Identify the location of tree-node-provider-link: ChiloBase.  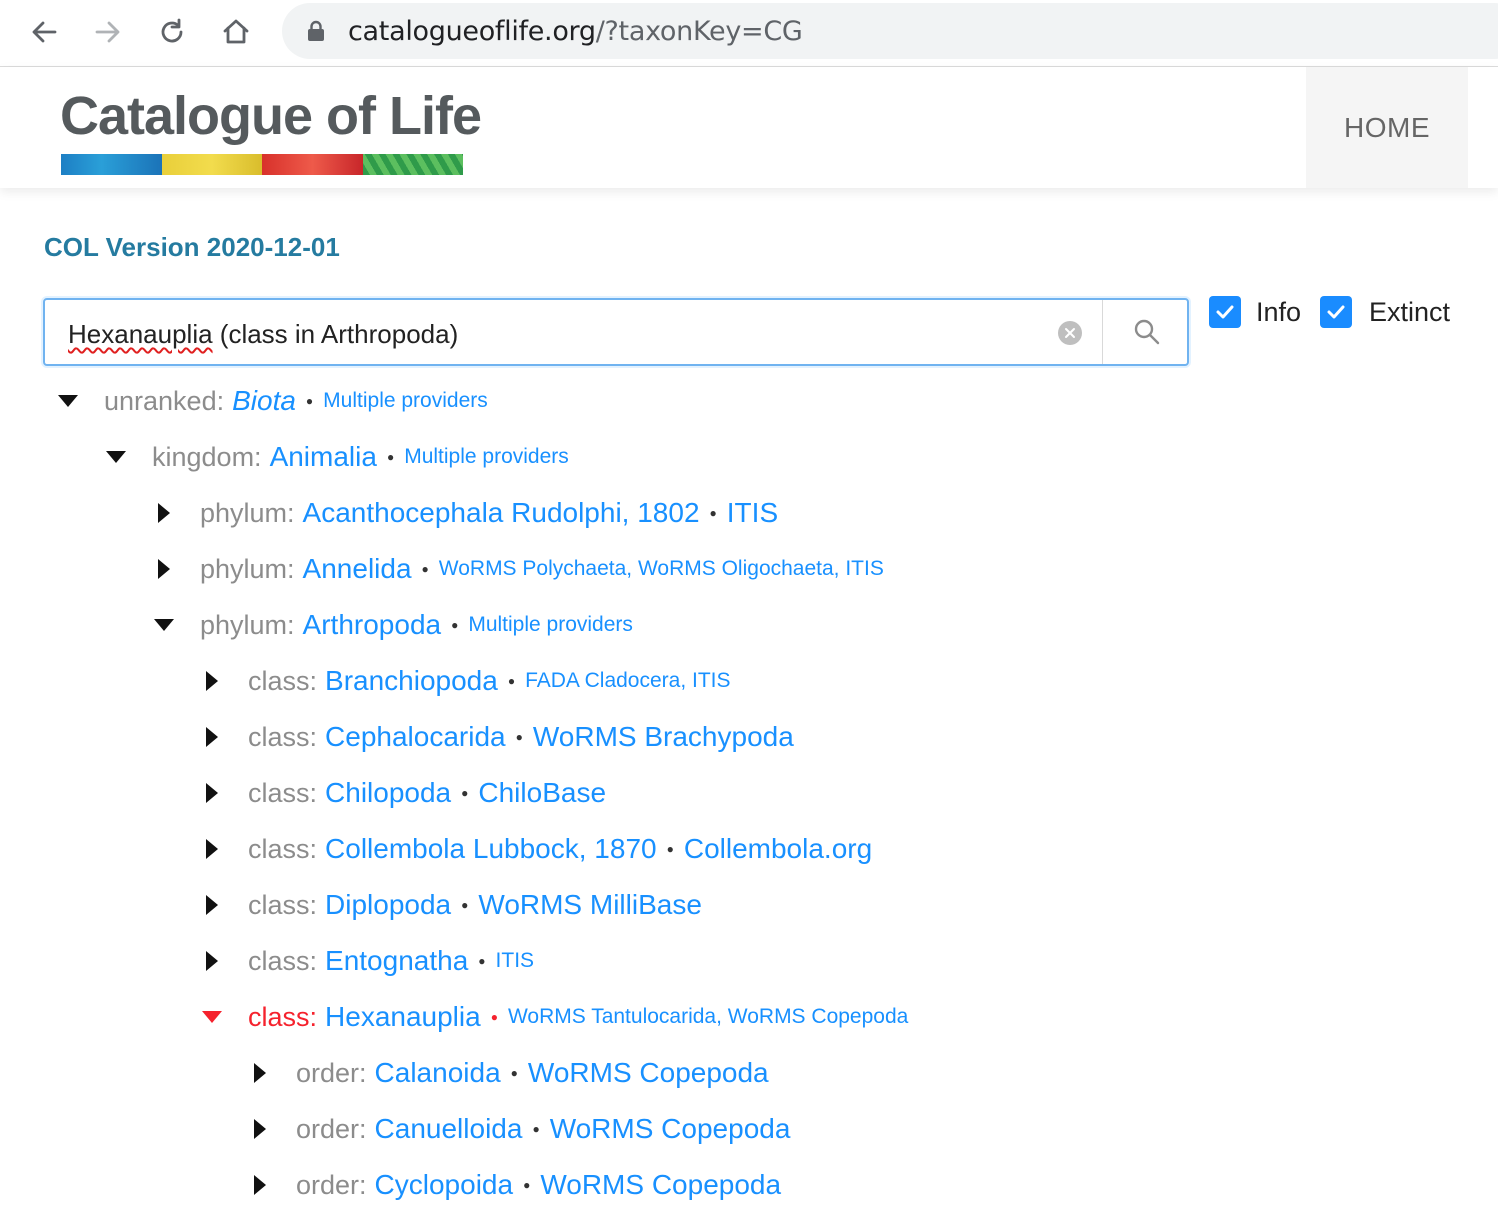
(542, 793).